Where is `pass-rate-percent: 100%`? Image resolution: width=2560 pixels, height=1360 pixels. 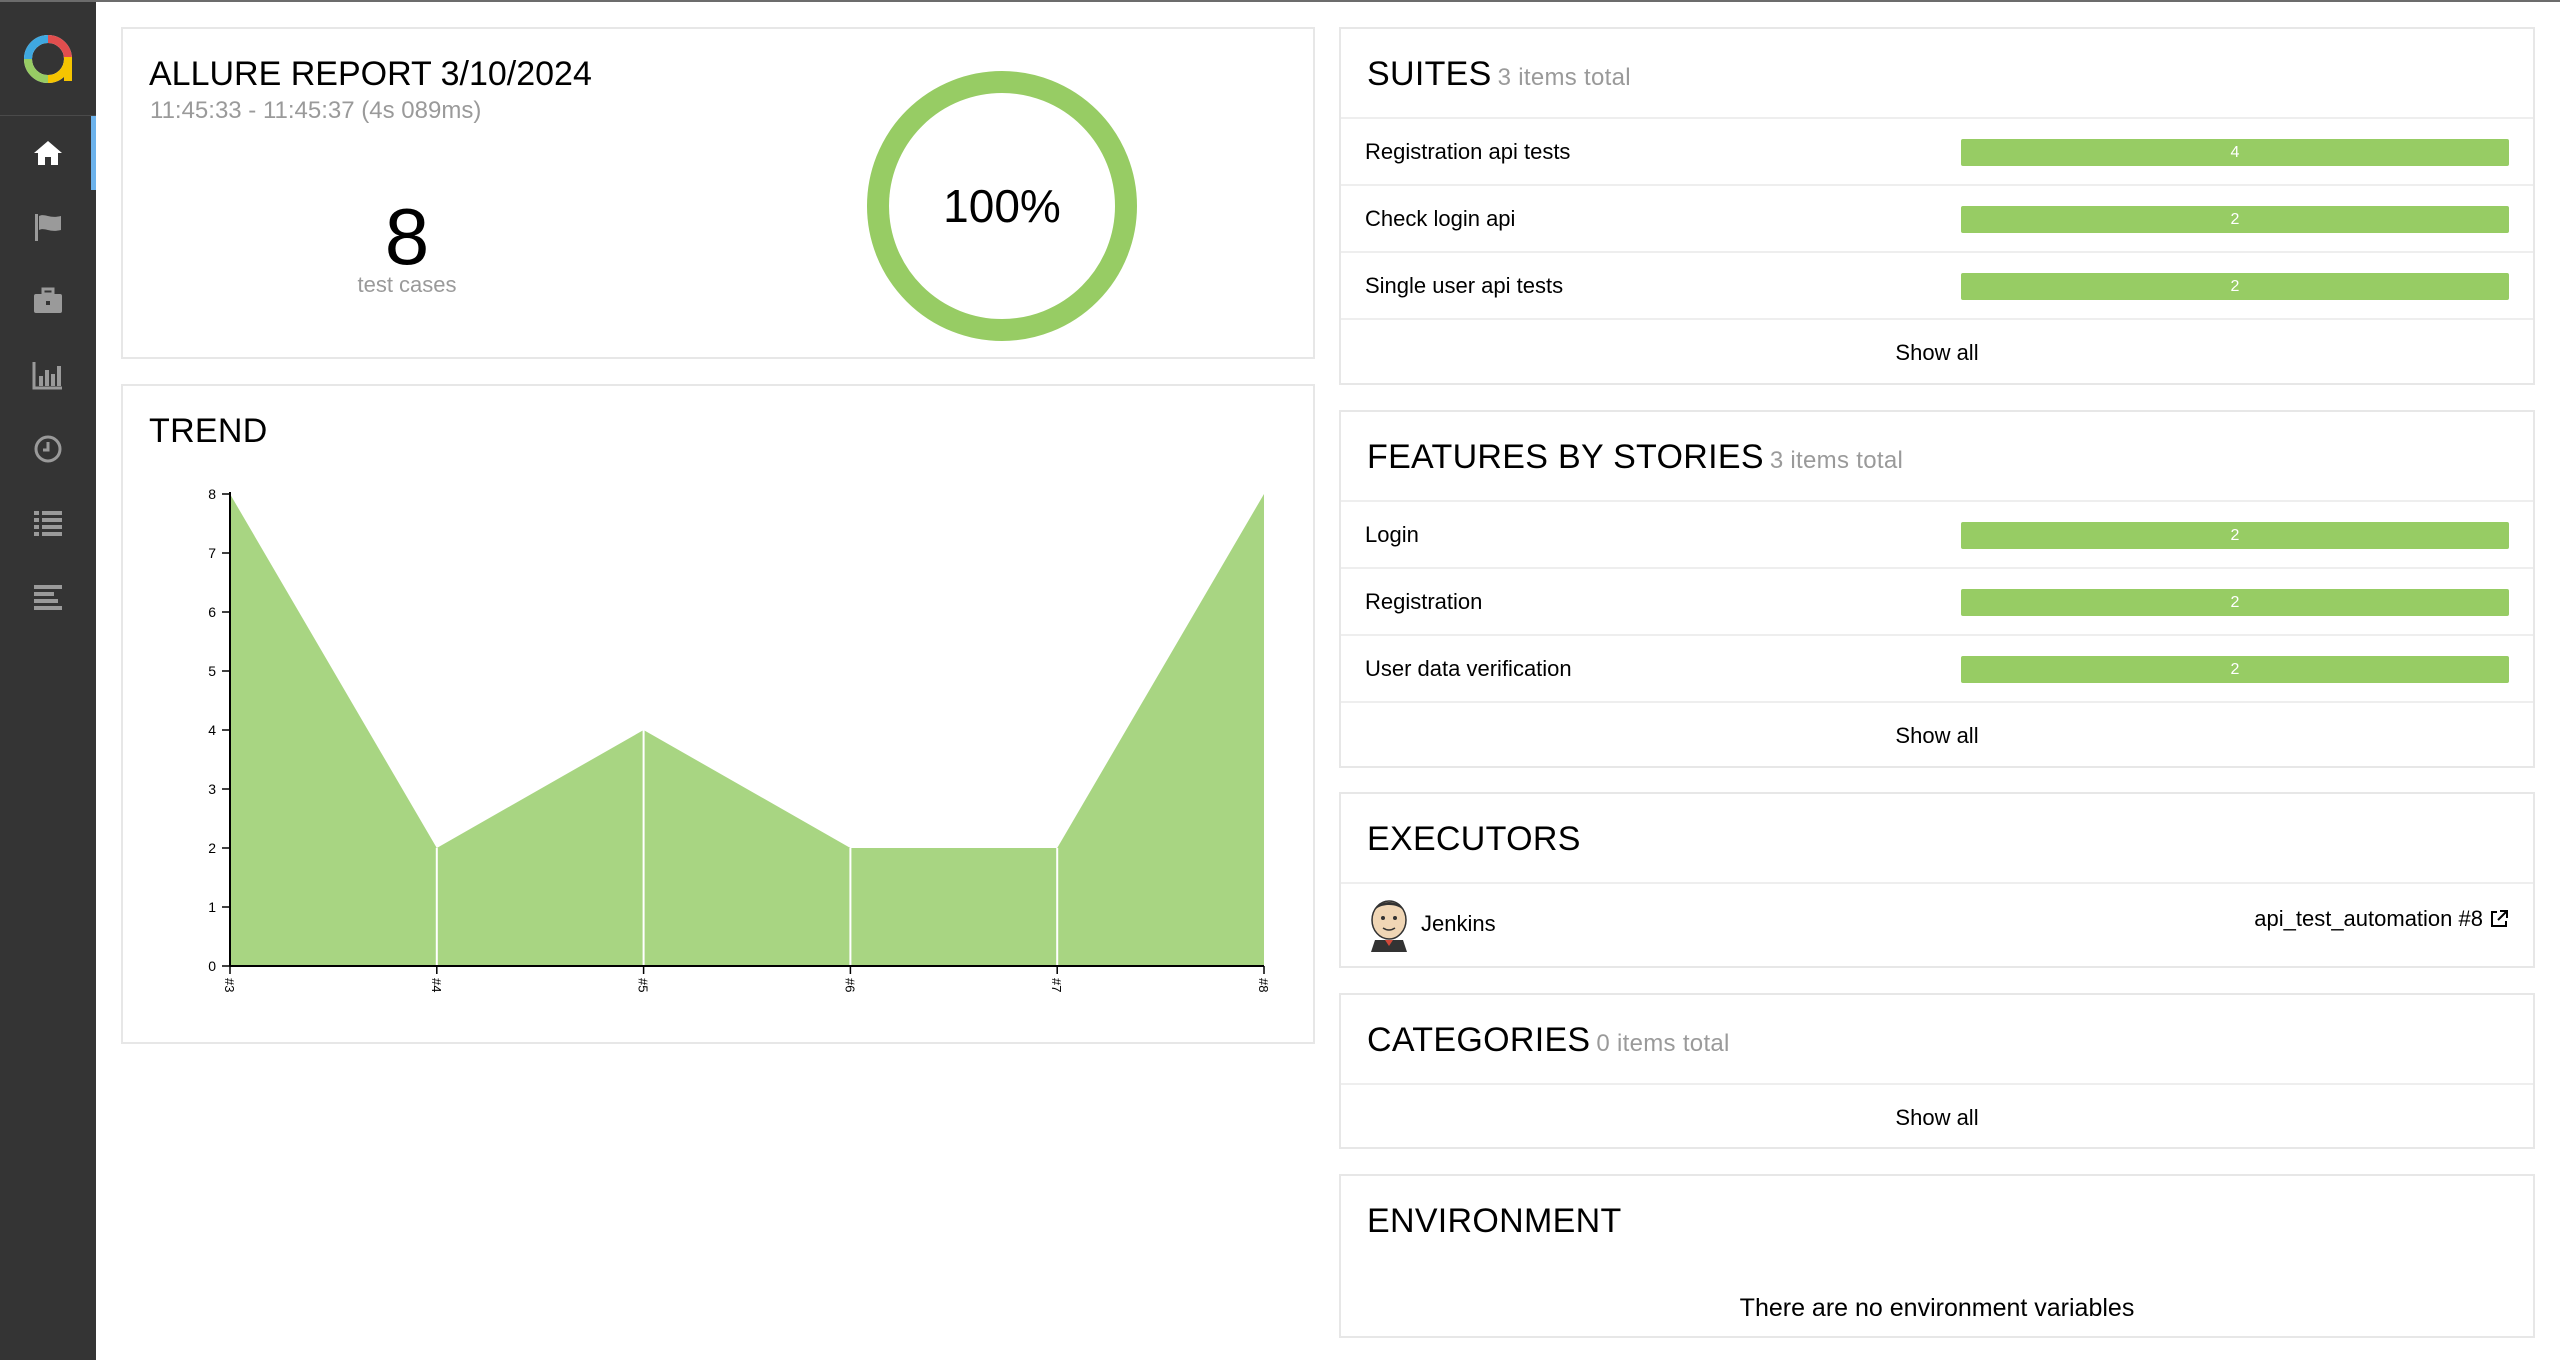 pass-rate-percent: 100% is located at coordinates (1002, 206).